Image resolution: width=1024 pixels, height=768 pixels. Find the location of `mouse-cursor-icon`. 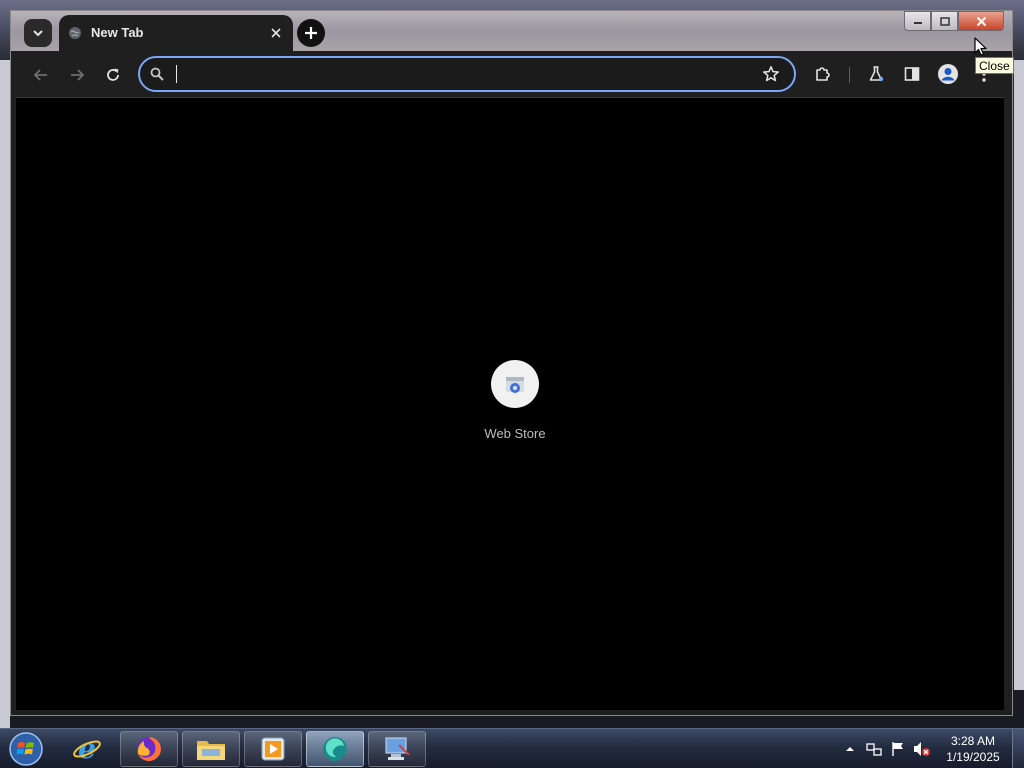

mouse-cursor-icon is located at coordinates (980, 46).